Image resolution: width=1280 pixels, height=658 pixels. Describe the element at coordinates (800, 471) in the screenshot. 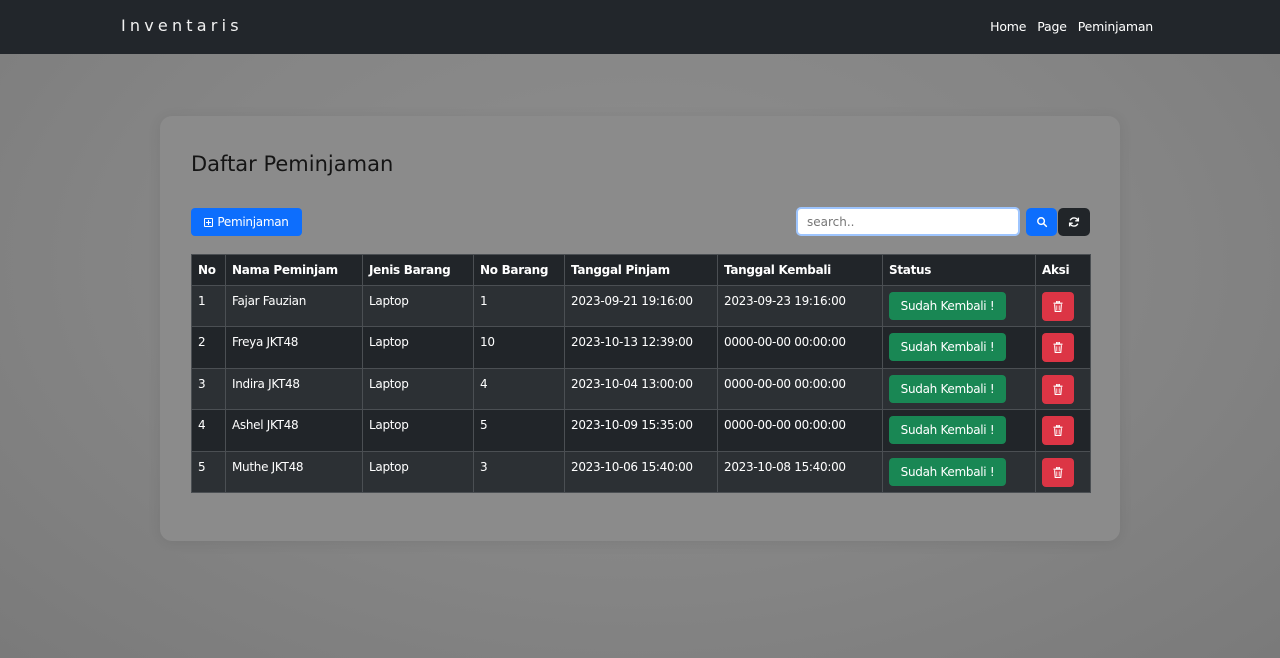

I see `cell-tanggal-kembali: 2023-10-08 15:40:00` at that location.